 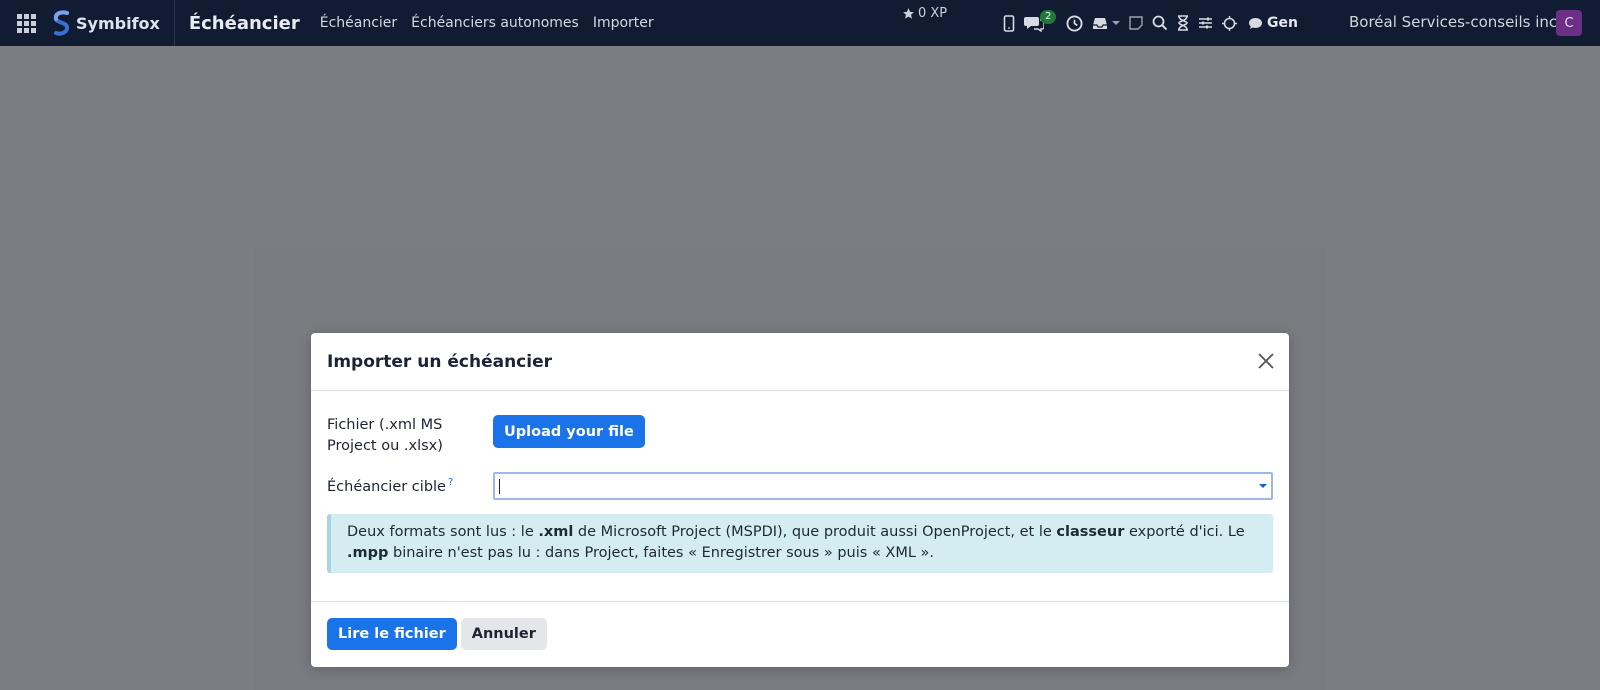 I want to click on menu-item-echeanciers-autonomes: Échéanciers autonomes, so click(x=495, y=23).